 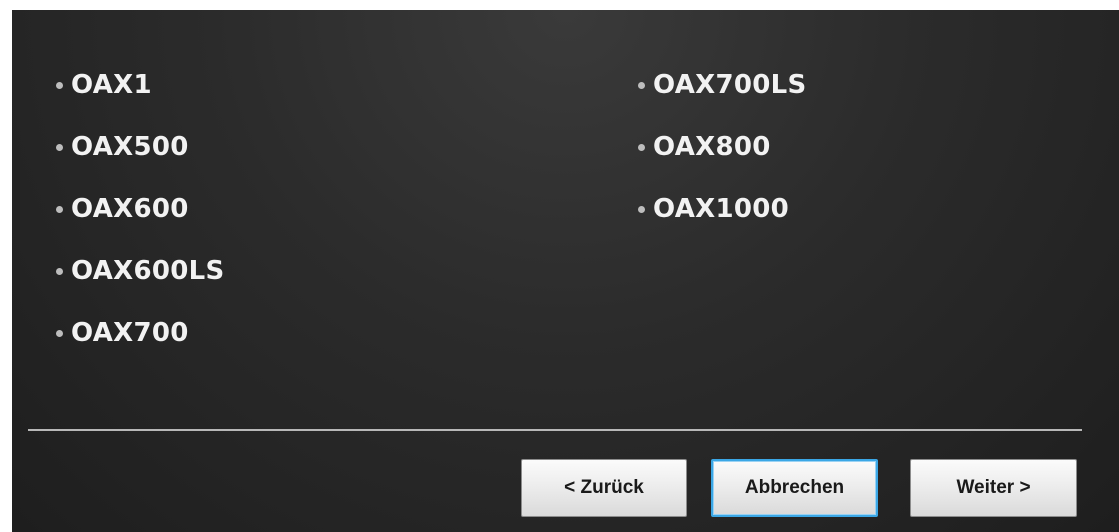 I want to click on footer-divider, so click(x=555, y=430).